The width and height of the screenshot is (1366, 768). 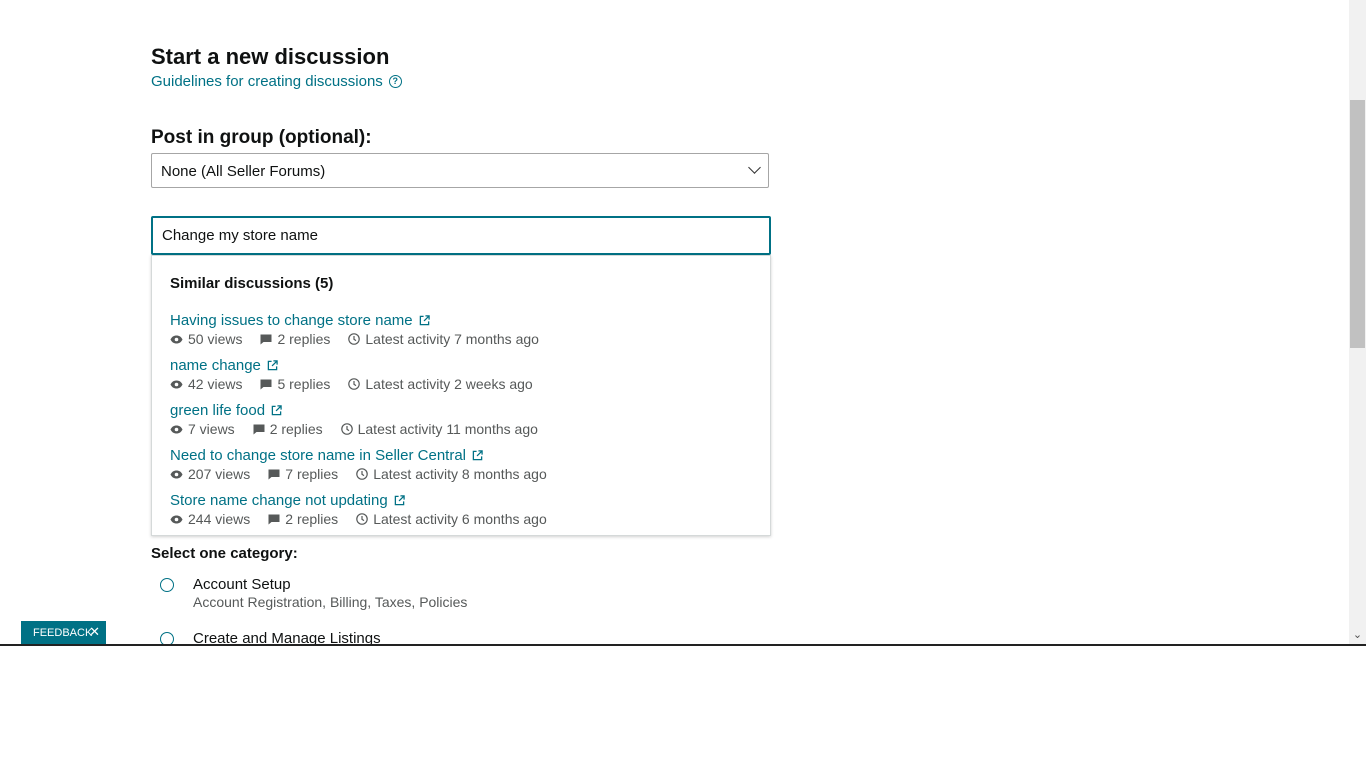 What do you see at coordinates (683, 645) in the screenshot?
I see `divider` at bounding box center [683, 645].